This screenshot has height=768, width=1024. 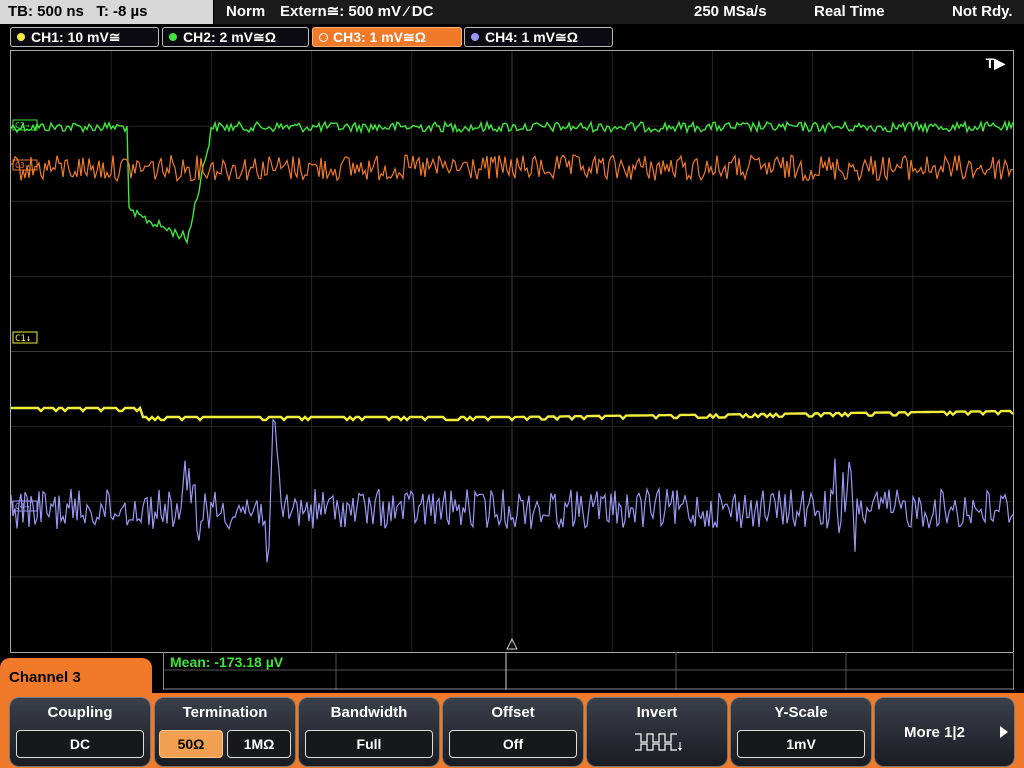 What do you see at coordinates (356, 12) in the screenshot?
I see `trigger-source: Extern≅: 500 mV ⁄ DC` at bounding box center [356, 12].